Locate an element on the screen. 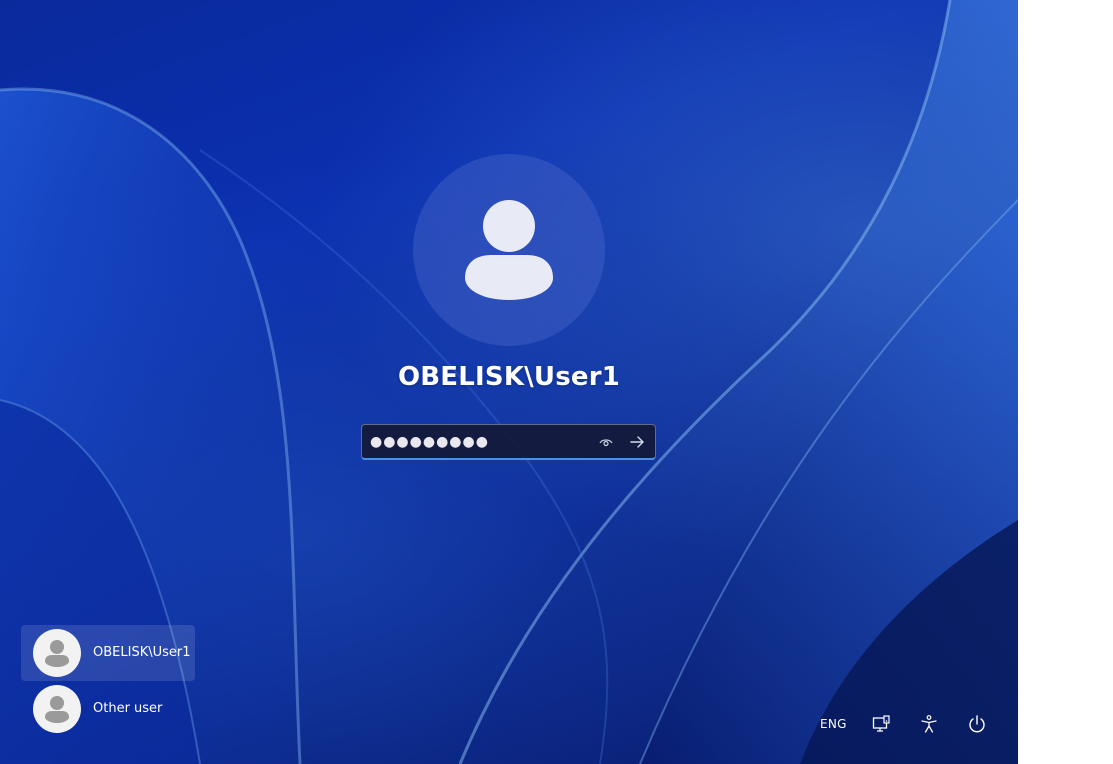 The width and height of the screenshot is (1113, 764). network-icon is located at coordinates (881, 724).